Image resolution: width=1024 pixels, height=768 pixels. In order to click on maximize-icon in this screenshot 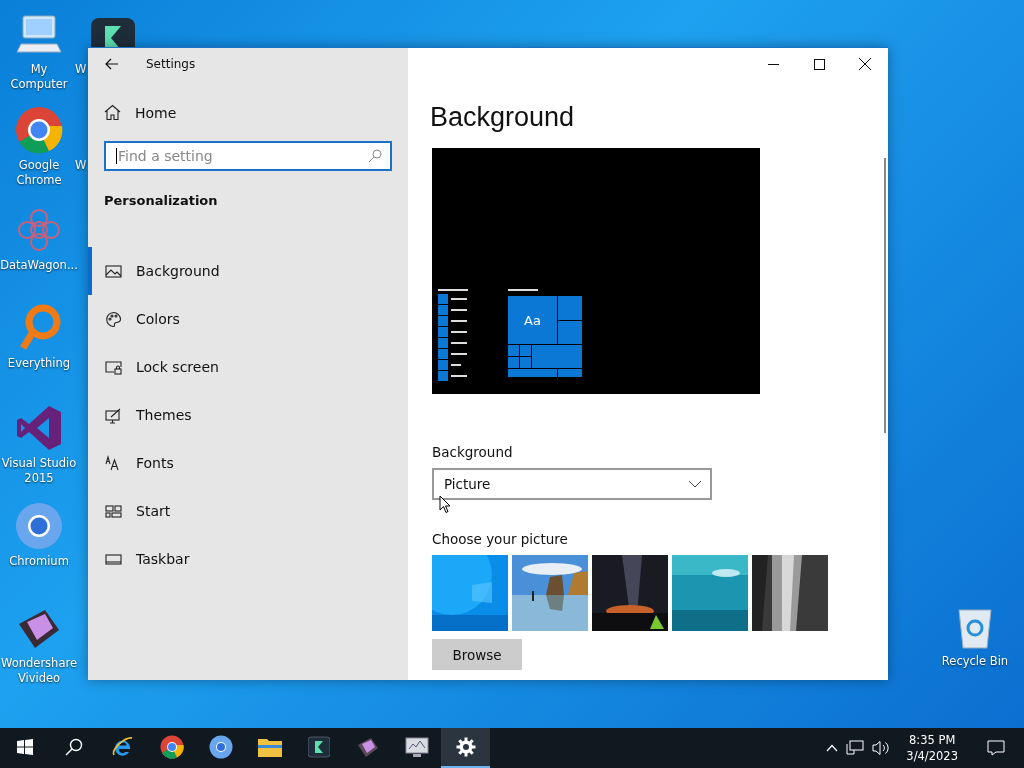, I will do `click(819, 64)`.